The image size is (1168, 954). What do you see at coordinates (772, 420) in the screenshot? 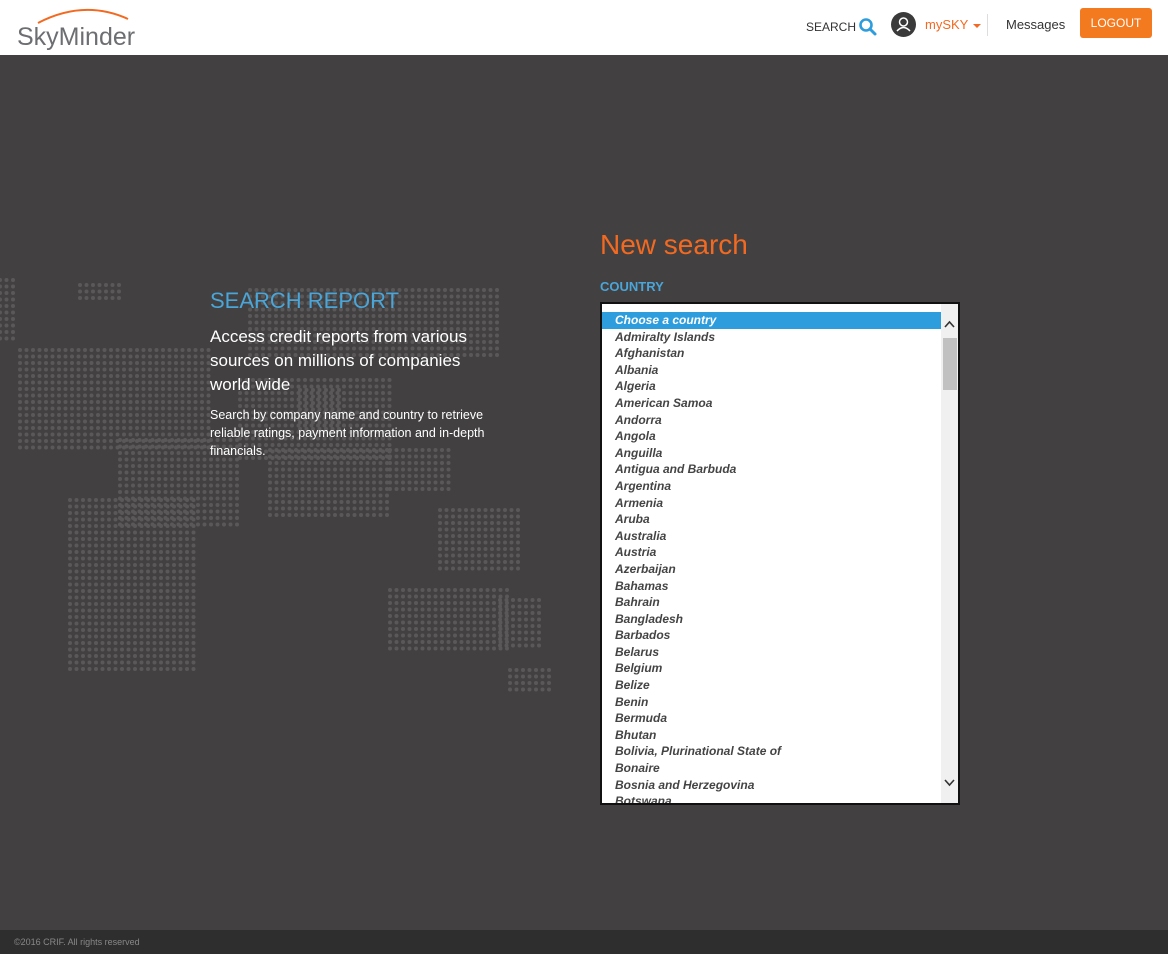
I see `country-option: Andorra` at bounding box center [772, 420].